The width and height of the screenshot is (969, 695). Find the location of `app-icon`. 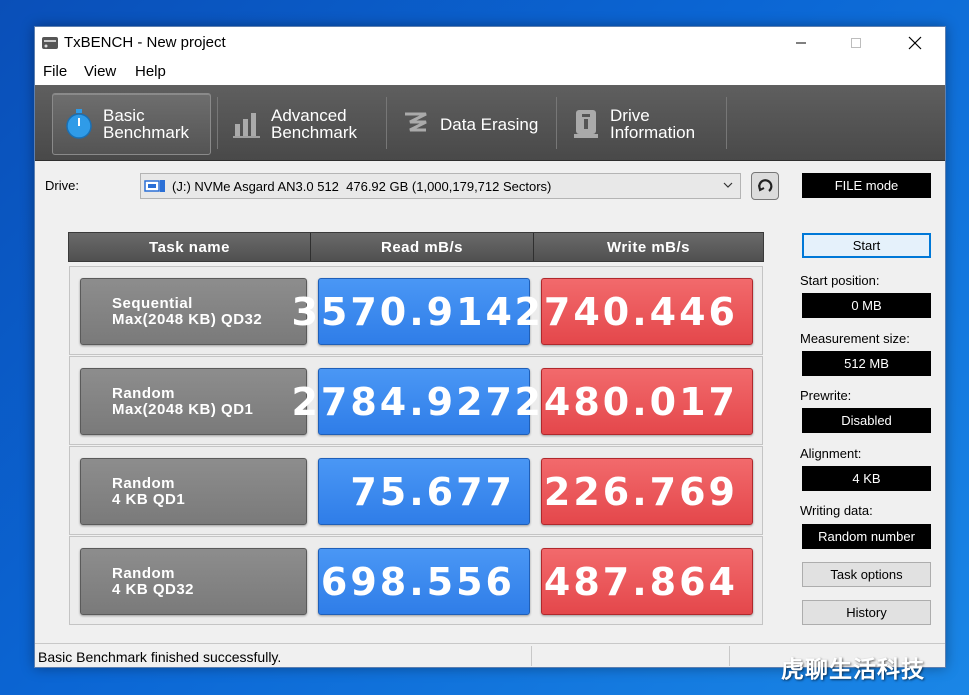

app-icon is located at coordinates (50, 43).